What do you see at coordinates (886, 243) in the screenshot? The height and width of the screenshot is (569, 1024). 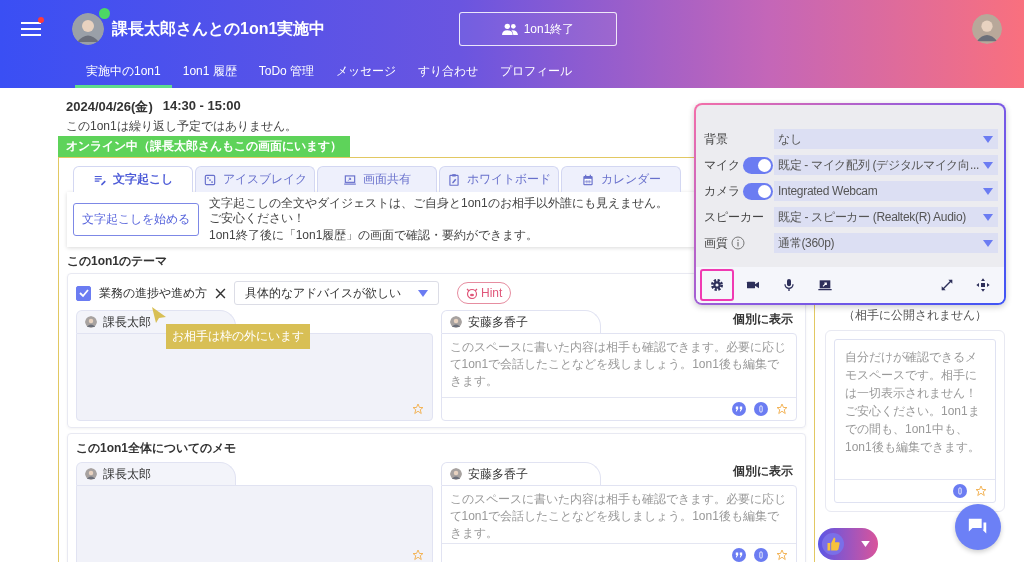 I see `device-dropdown: 通常(360p)` at bounding box center [886, 243].